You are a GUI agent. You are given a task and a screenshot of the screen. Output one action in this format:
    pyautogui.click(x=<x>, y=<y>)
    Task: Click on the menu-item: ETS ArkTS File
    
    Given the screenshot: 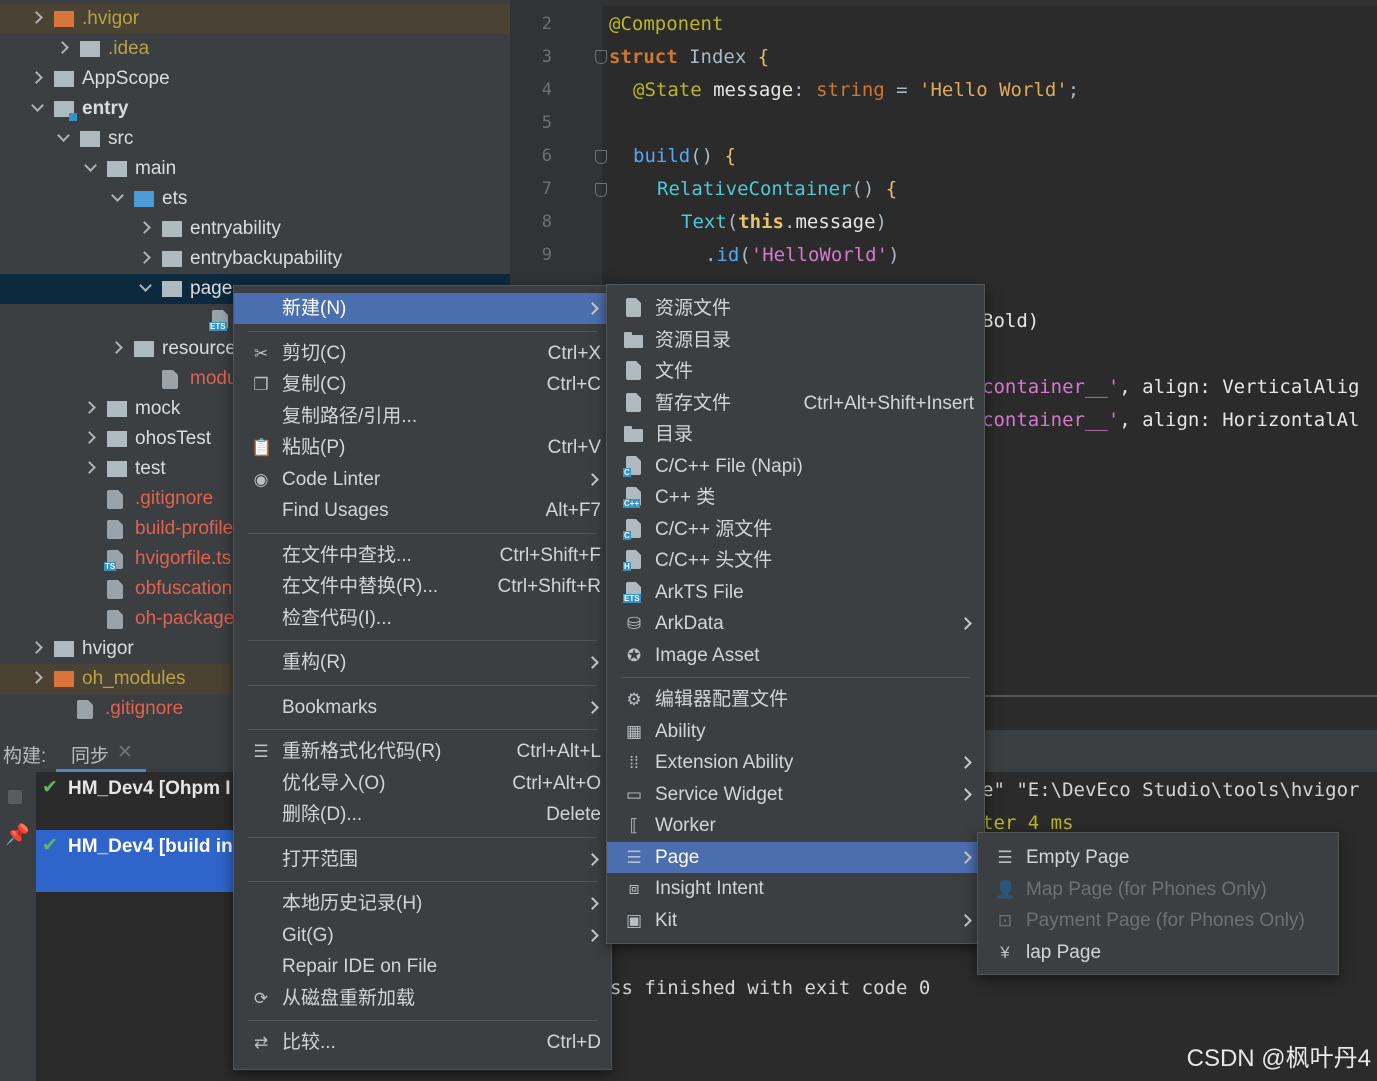 What is the action you would take?
    pyautogui.click(x=795, y=592)
    